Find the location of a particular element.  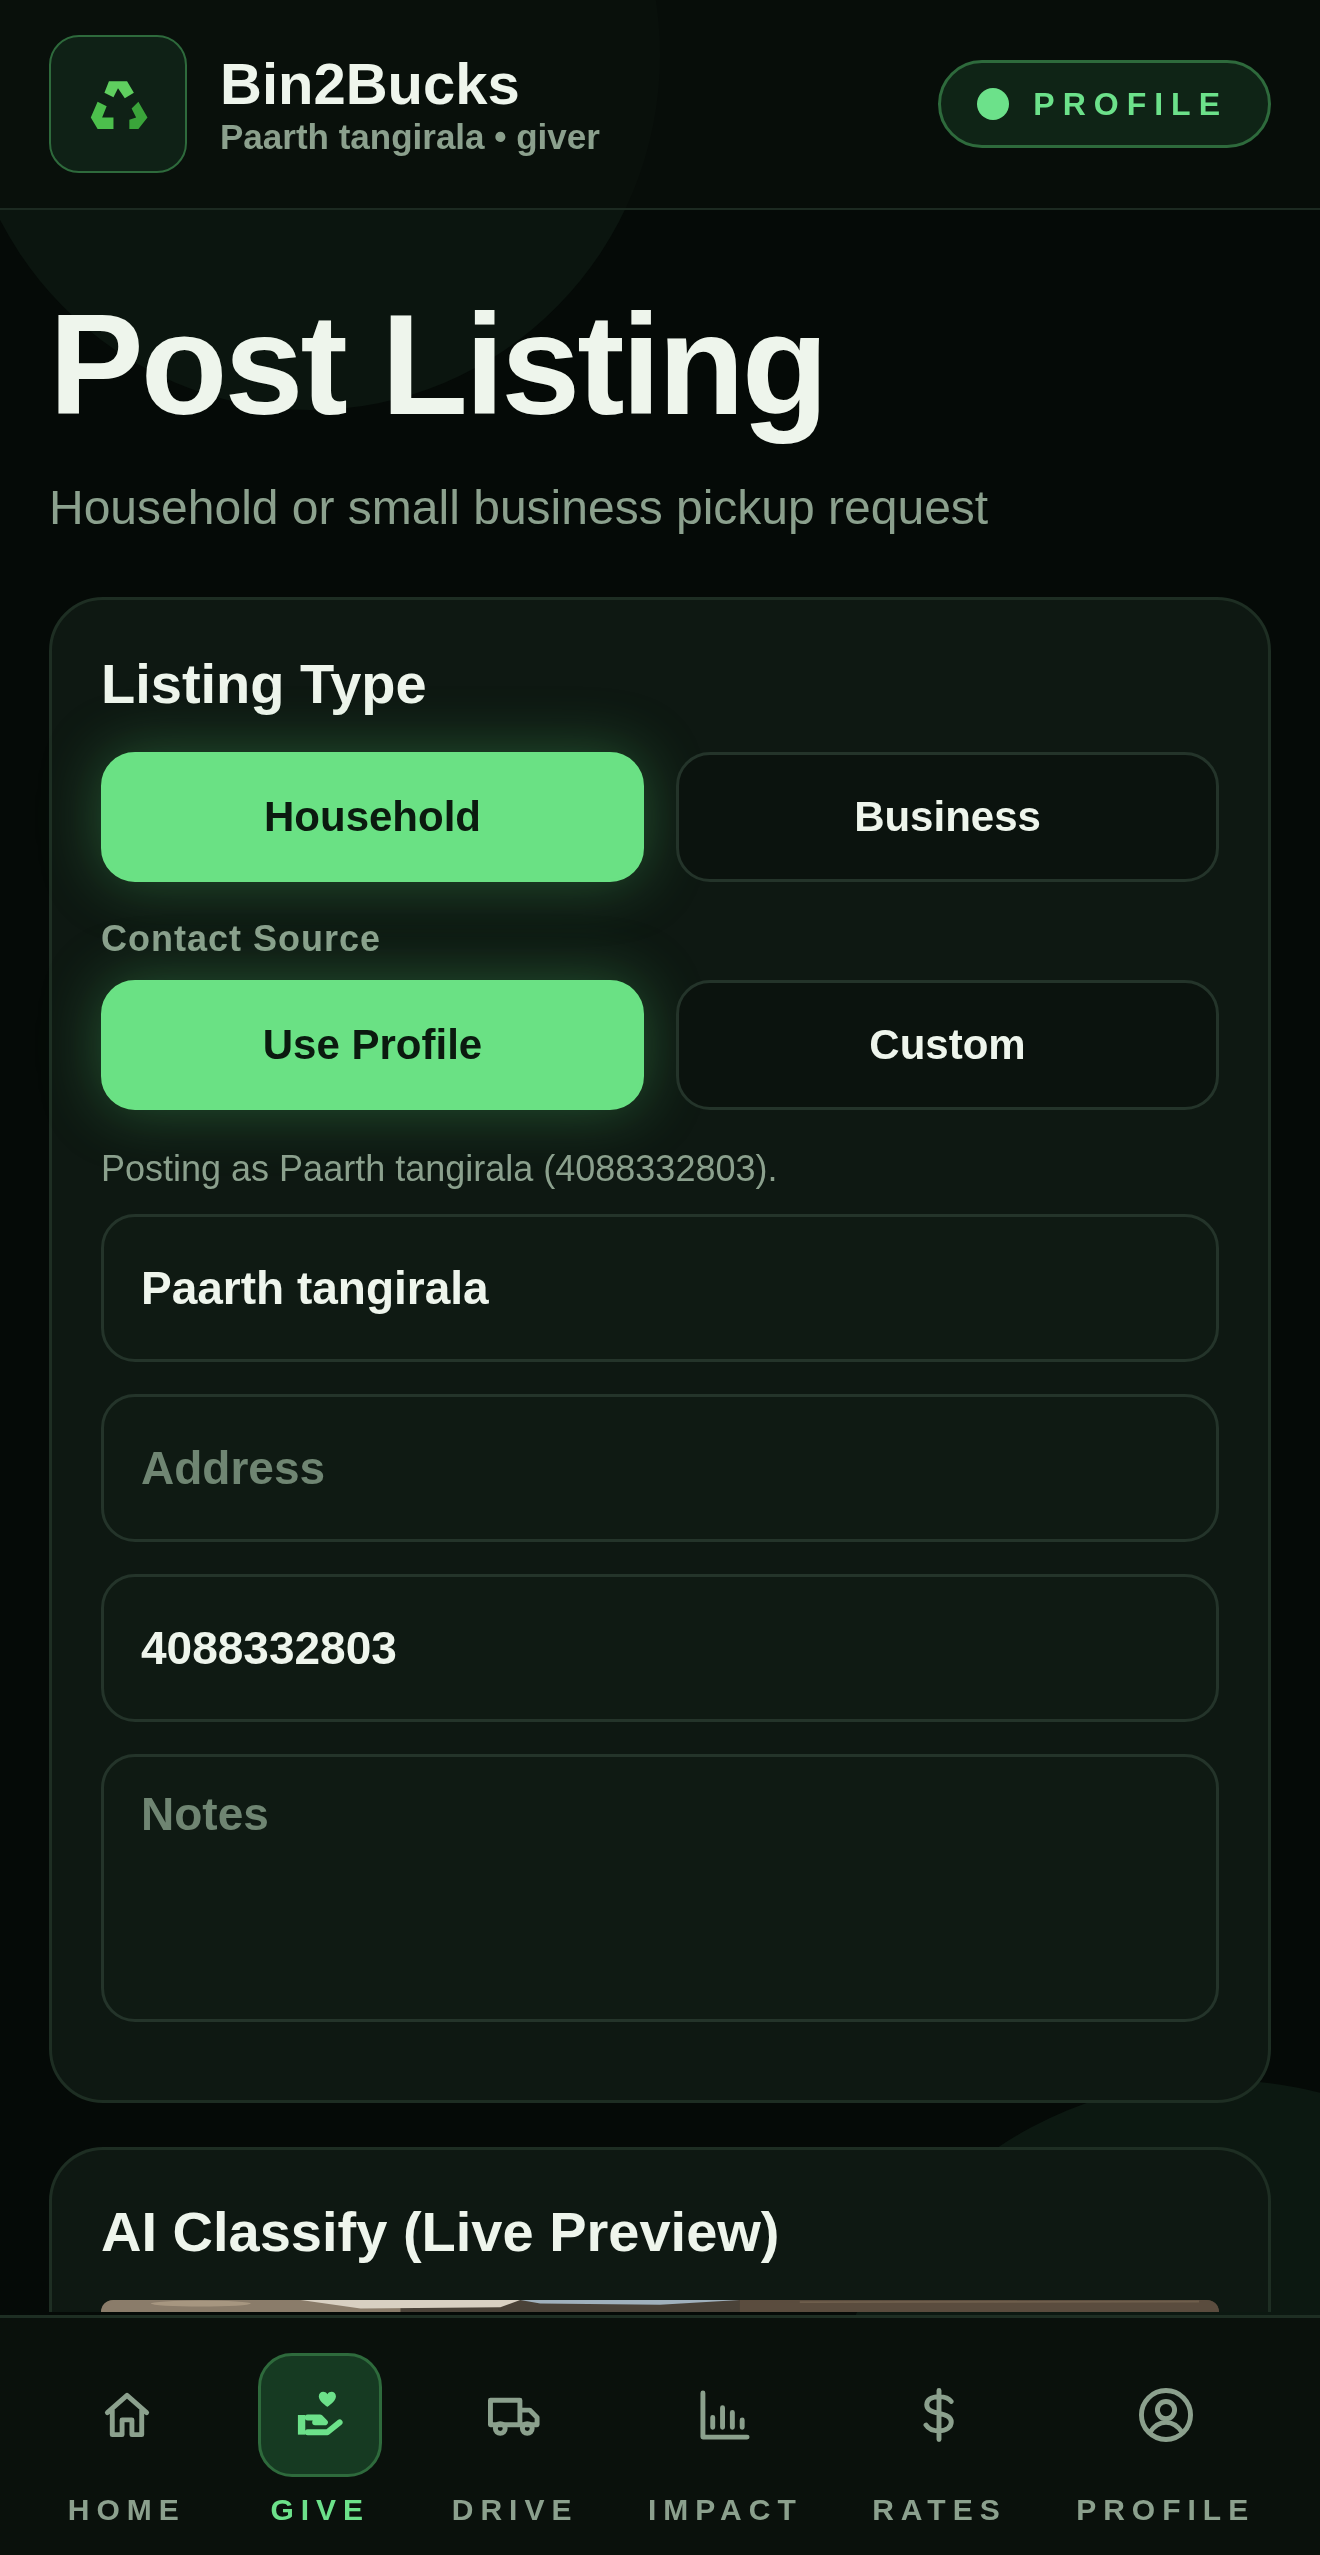

nav-tab: HOME is located at coordinates (126, 2440).